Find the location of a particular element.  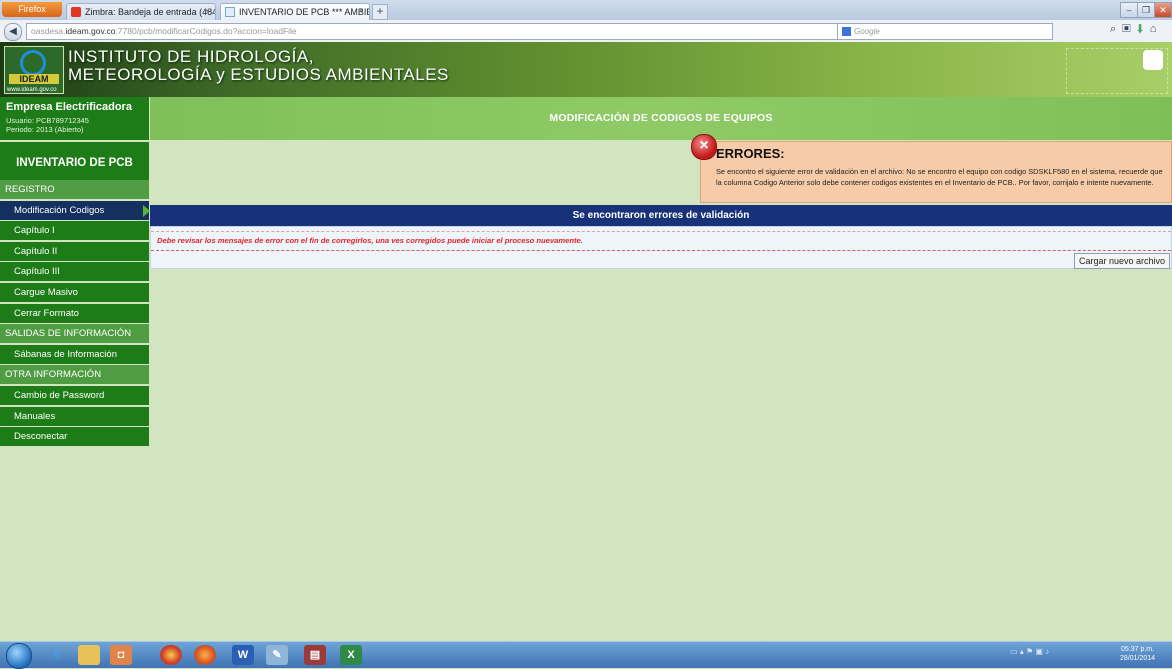

winrar-icon: ▤ is located at coordinates (315, 655).